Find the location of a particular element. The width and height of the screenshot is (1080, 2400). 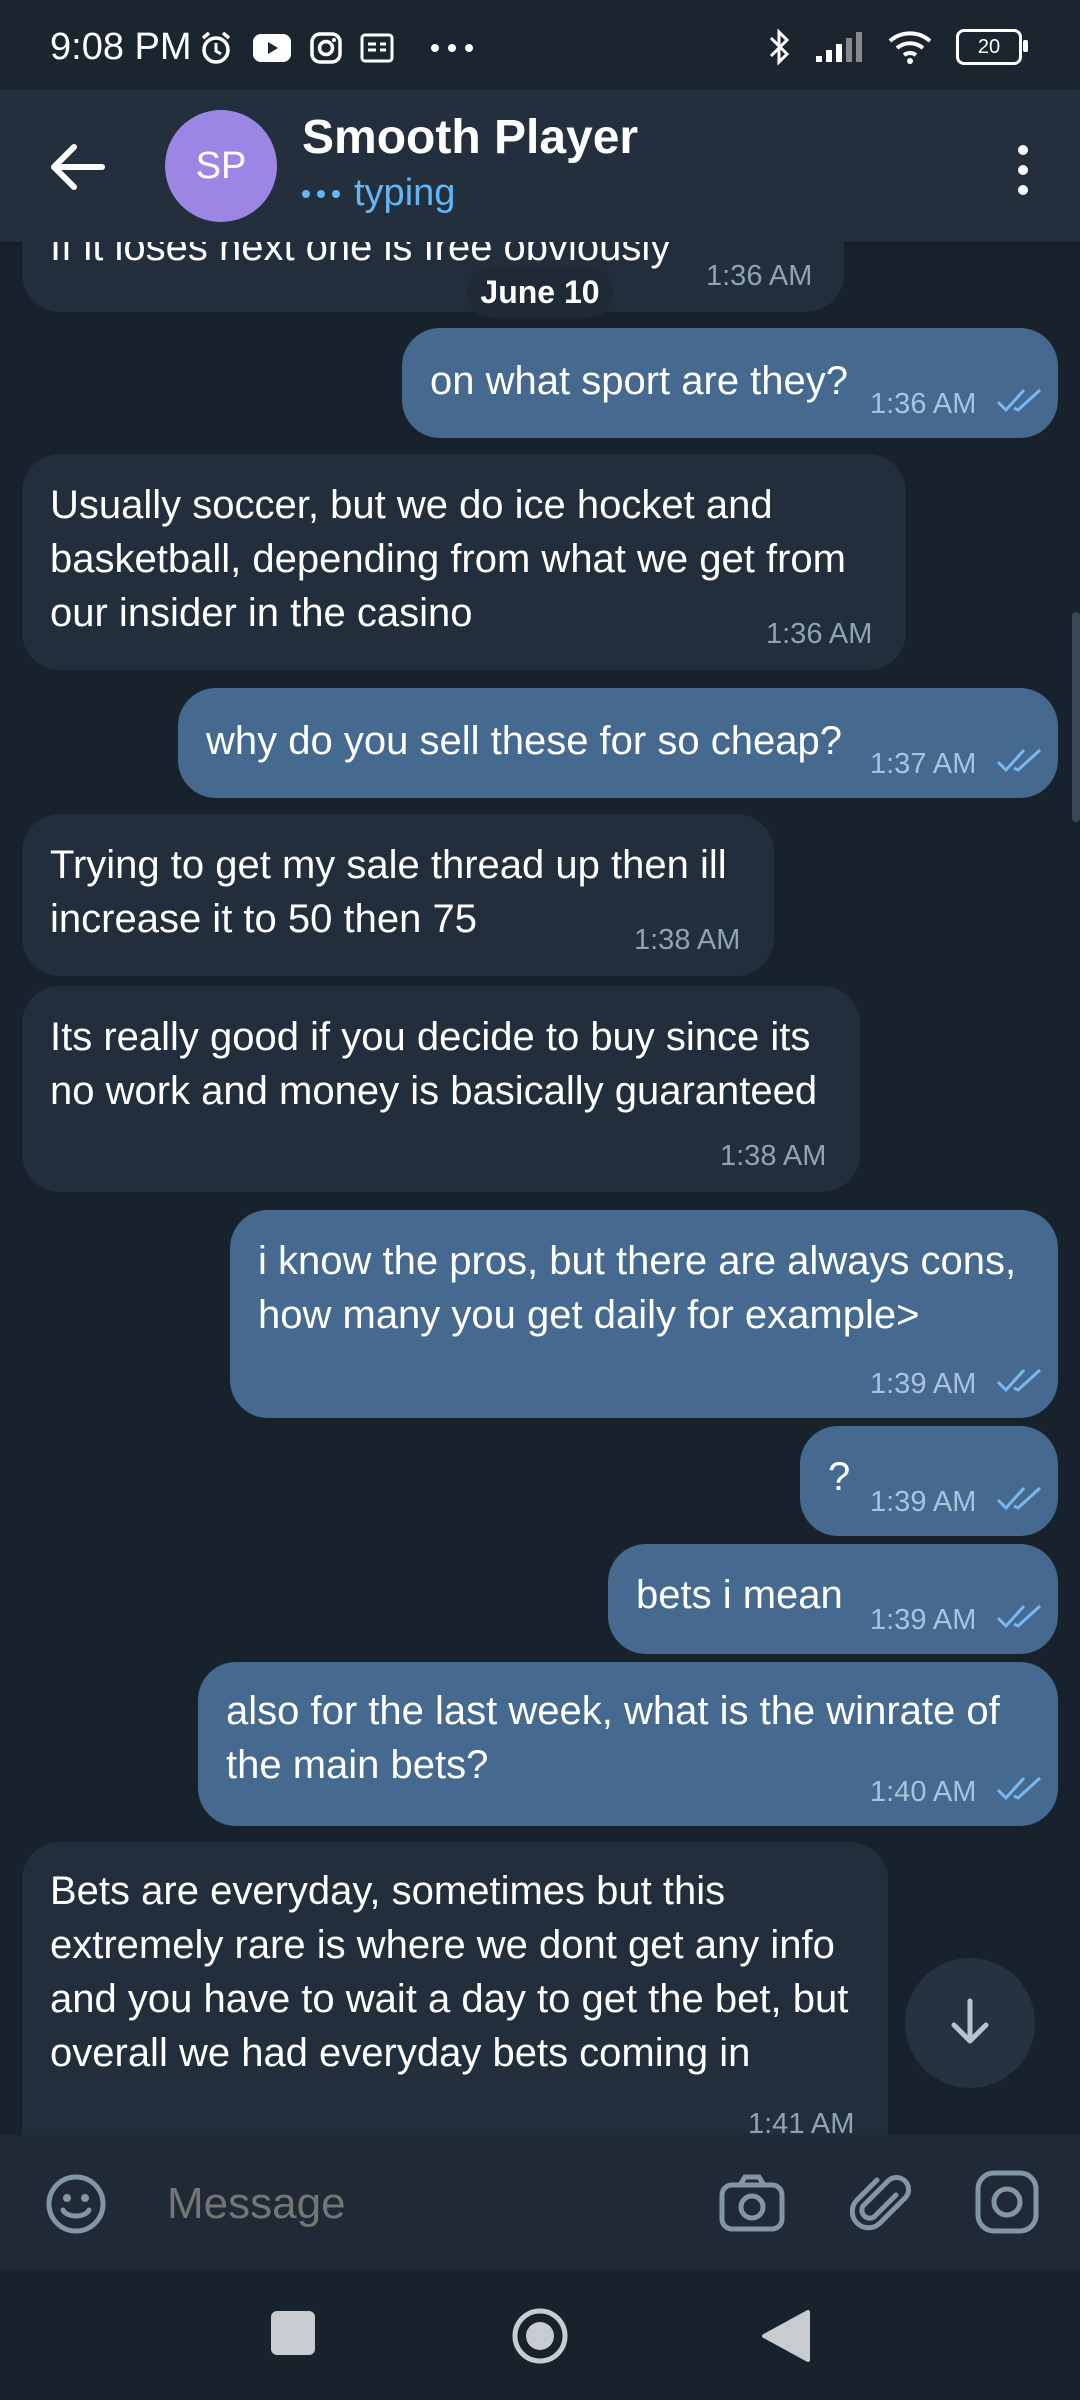

camera-icon is located at coordinates (752, 2203).